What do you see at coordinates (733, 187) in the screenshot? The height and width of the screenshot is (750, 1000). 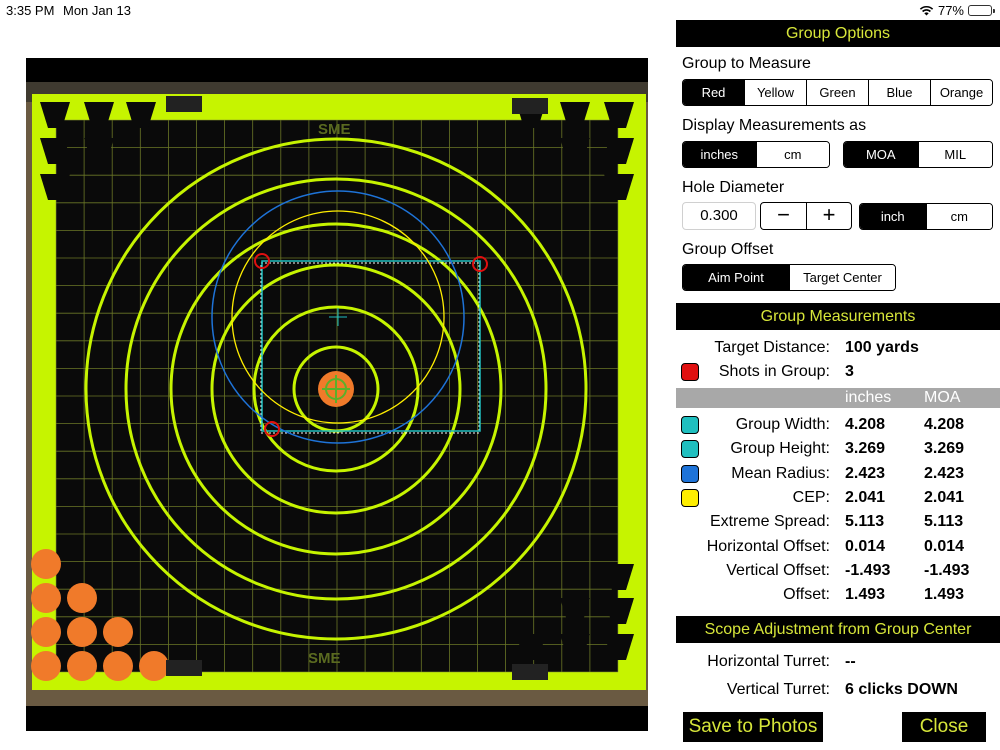 I see `hole-diameter-label: Hole Diameter` at bounding box center [733, 187].